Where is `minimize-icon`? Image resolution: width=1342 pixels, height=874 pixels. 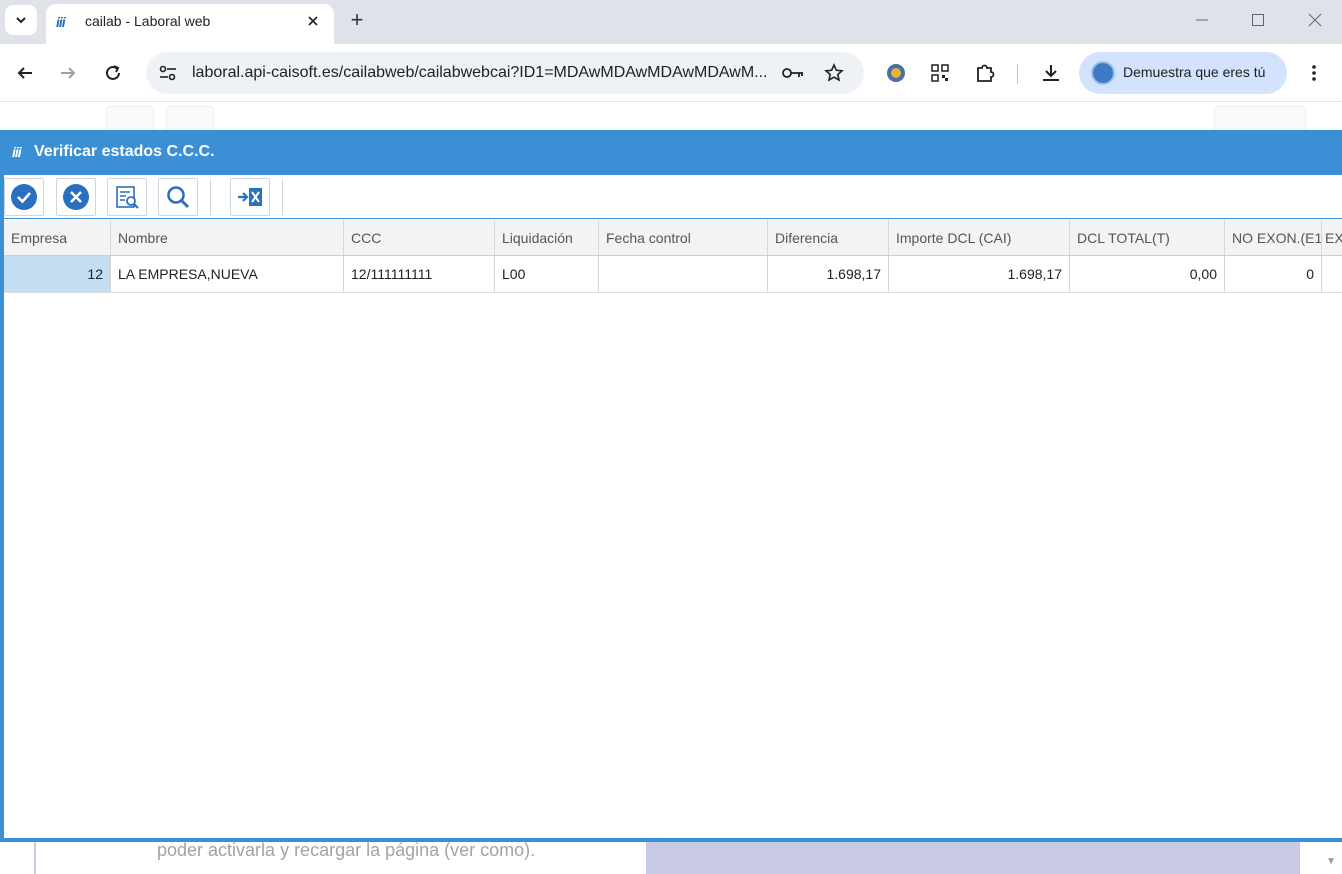 minimize-icon is located at coordinates (1202, 20).